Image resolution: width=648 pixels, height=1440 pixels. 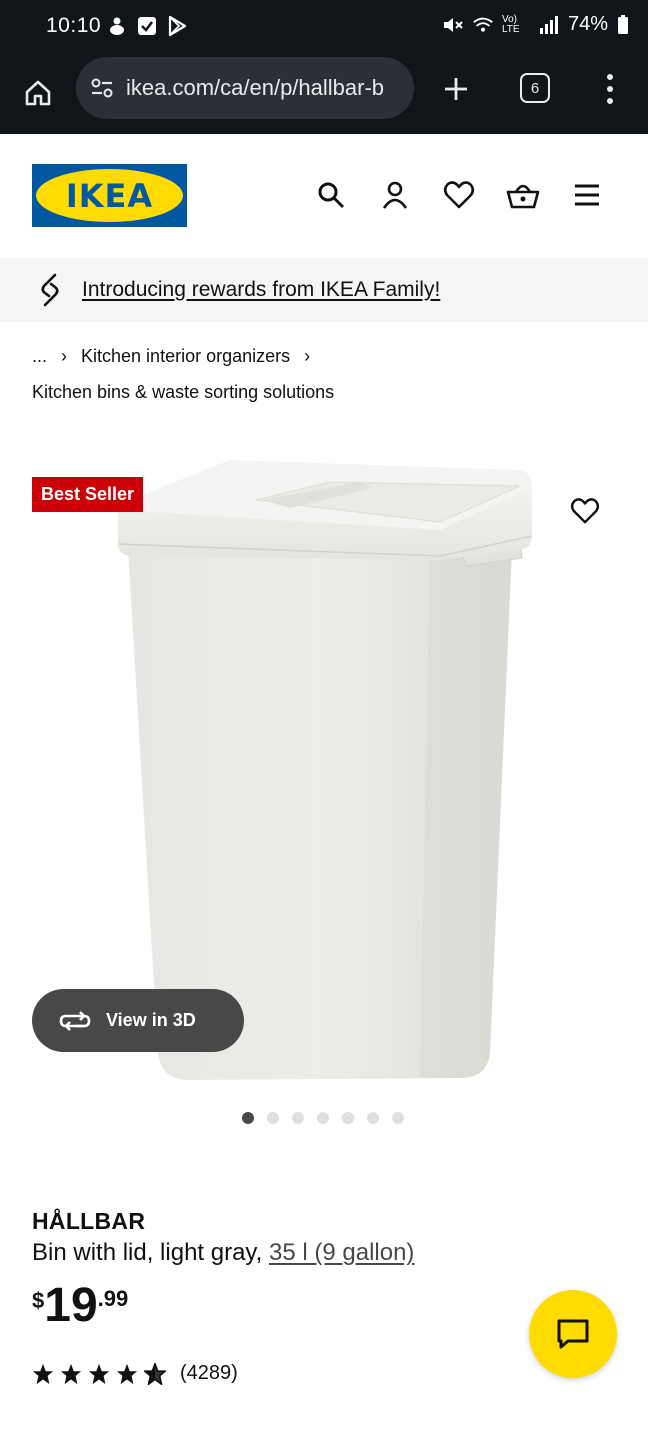 What do you see at coordinates (587, 24) in the screenshot?
I see `battery-percent: 74%` at bounding box center [587, 24].